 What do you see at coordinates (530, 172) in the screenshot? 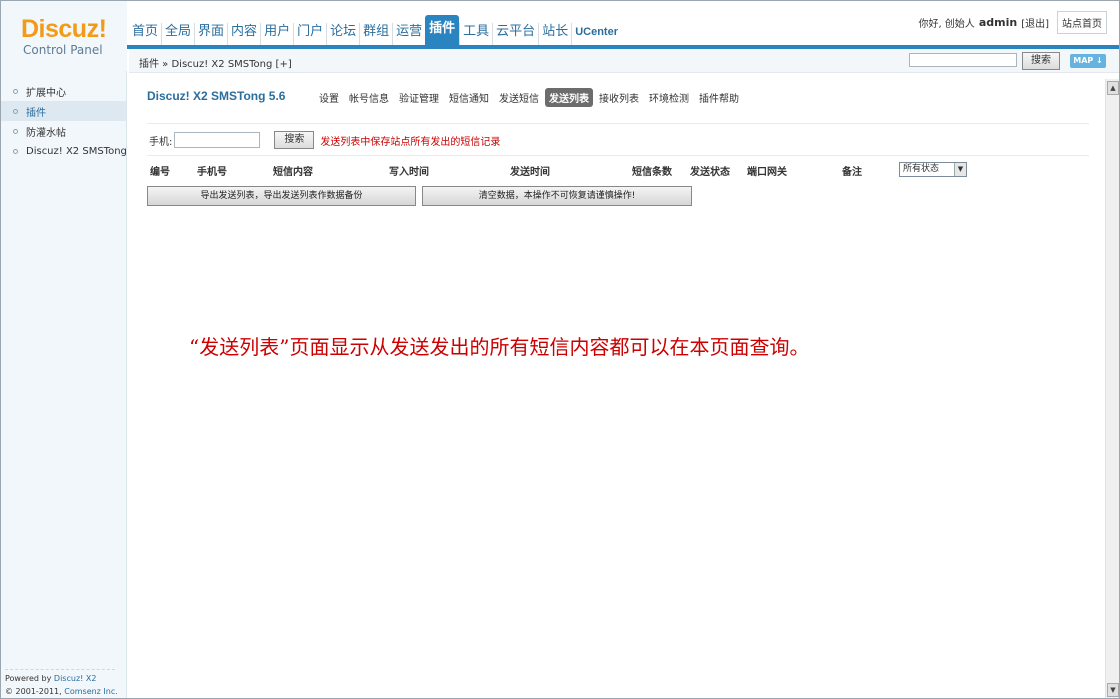
I see `col-send-time: 发送时间` at bounding box center [530, 172].